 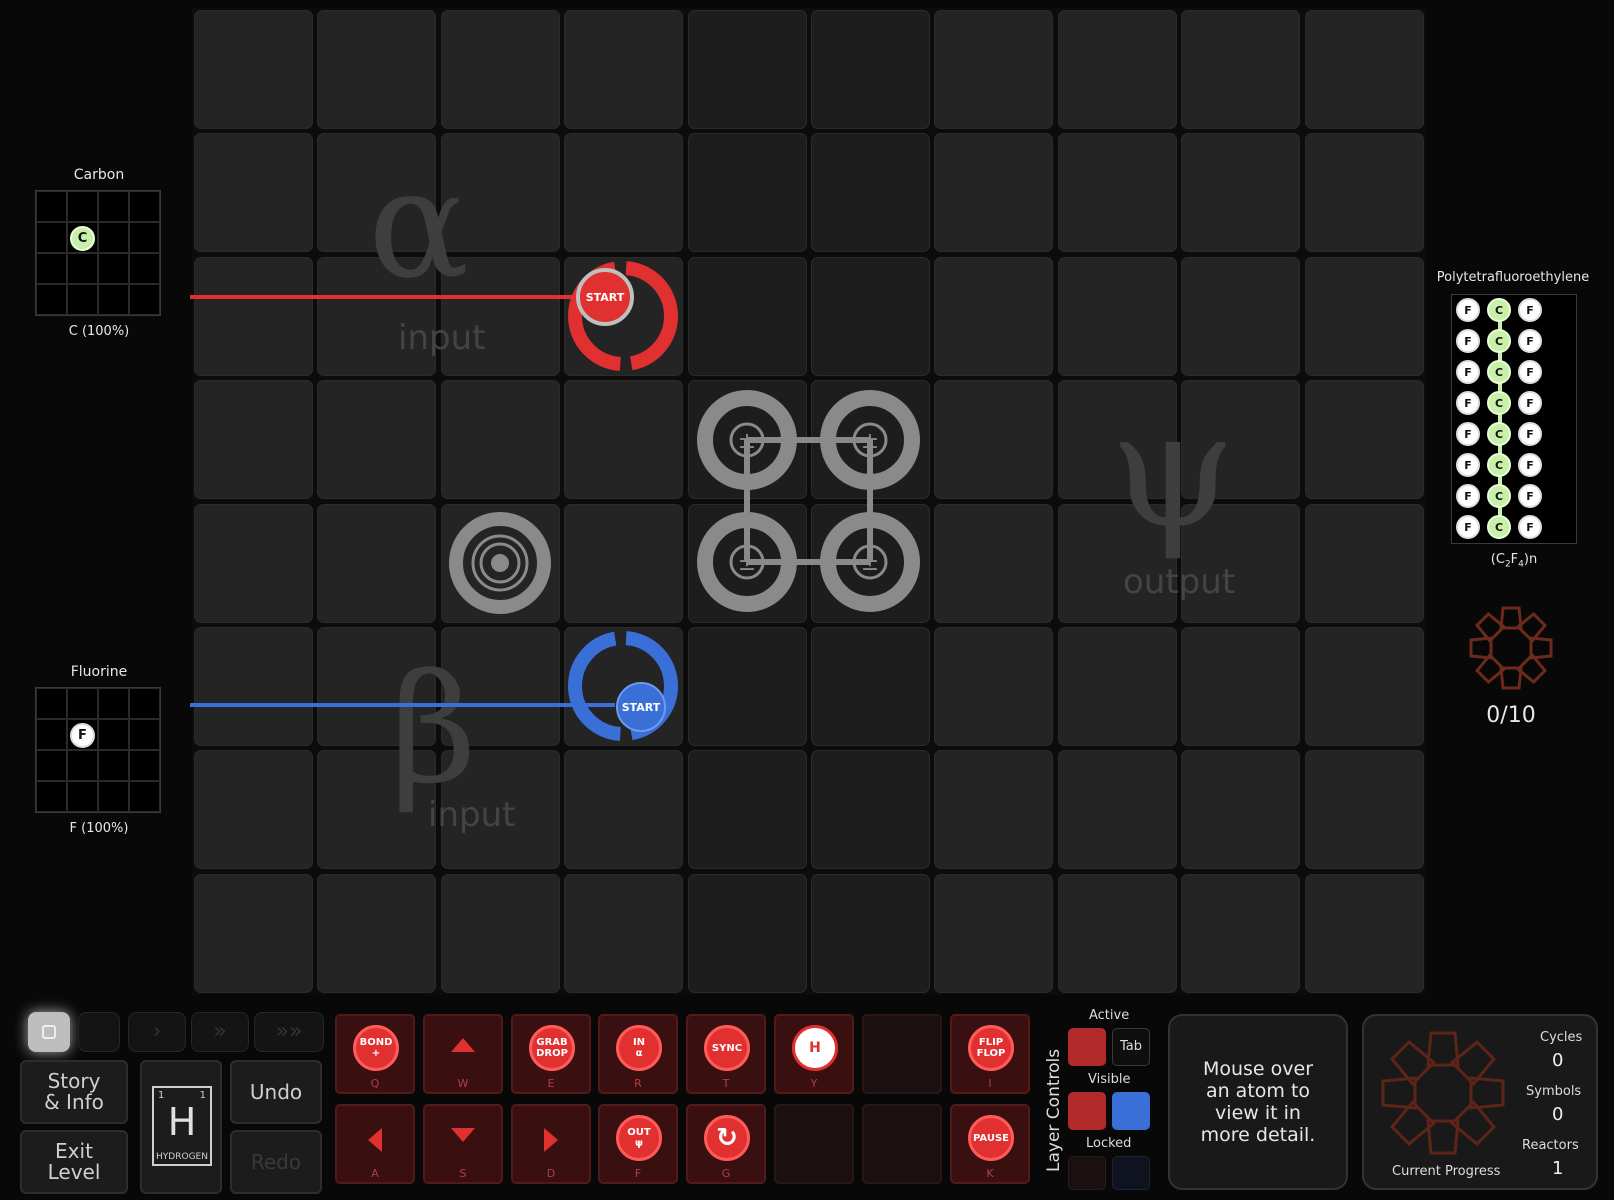 I want to click on hotkey-label: K, so click(x=990, y=1173).